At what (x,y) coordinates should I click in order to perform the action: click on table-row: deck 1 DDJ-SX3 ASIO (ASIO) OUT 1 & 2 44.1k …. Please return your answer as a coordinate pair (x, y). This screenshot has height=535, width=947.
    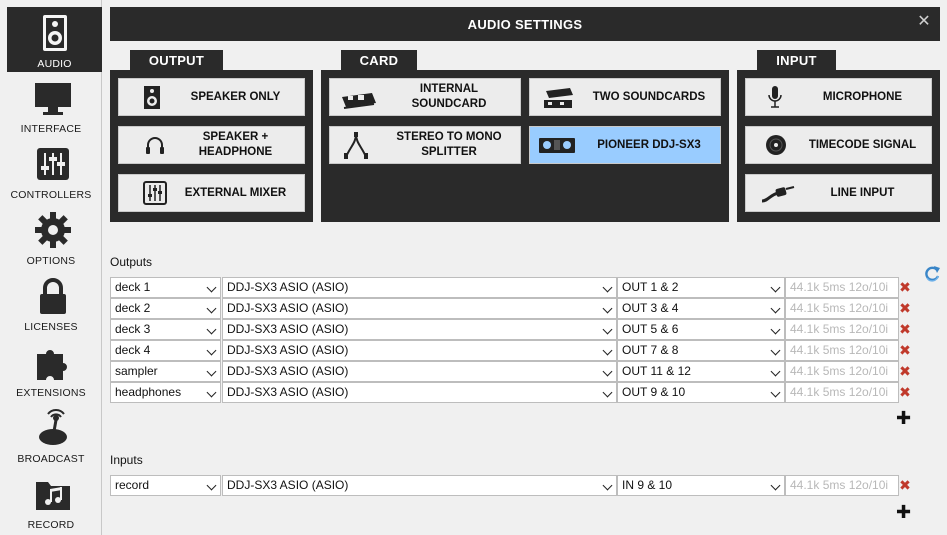
    Looking at the image, I should click on (511, 287).